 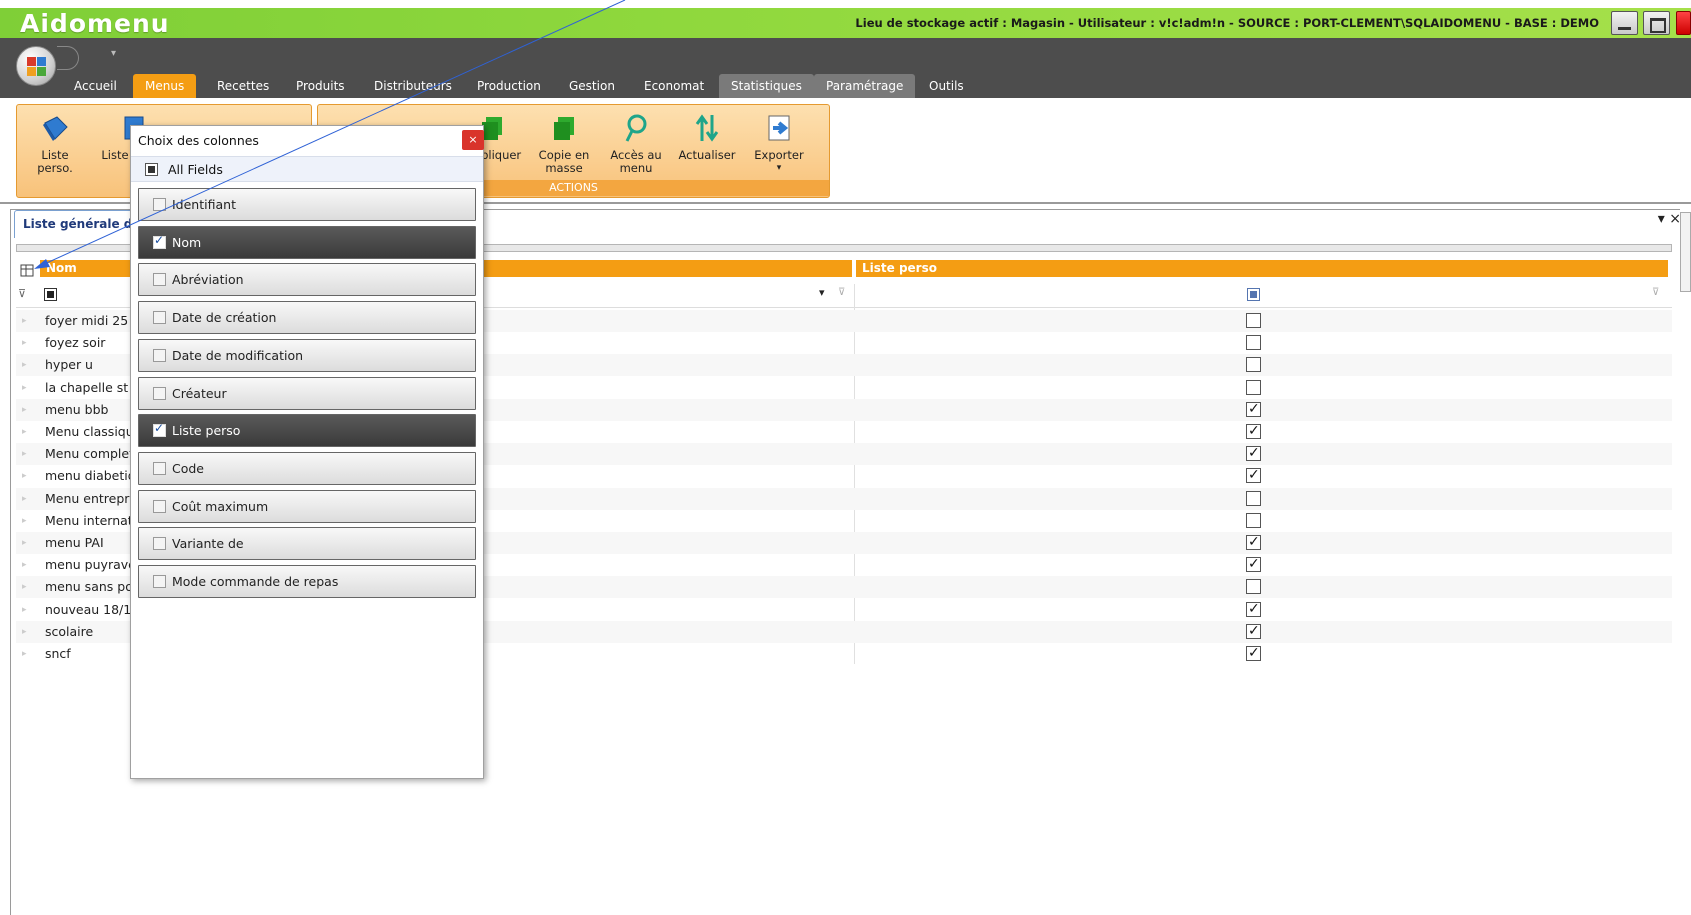 I want to click on field-option: Mode commande de repas, so click(x=307, y=581).